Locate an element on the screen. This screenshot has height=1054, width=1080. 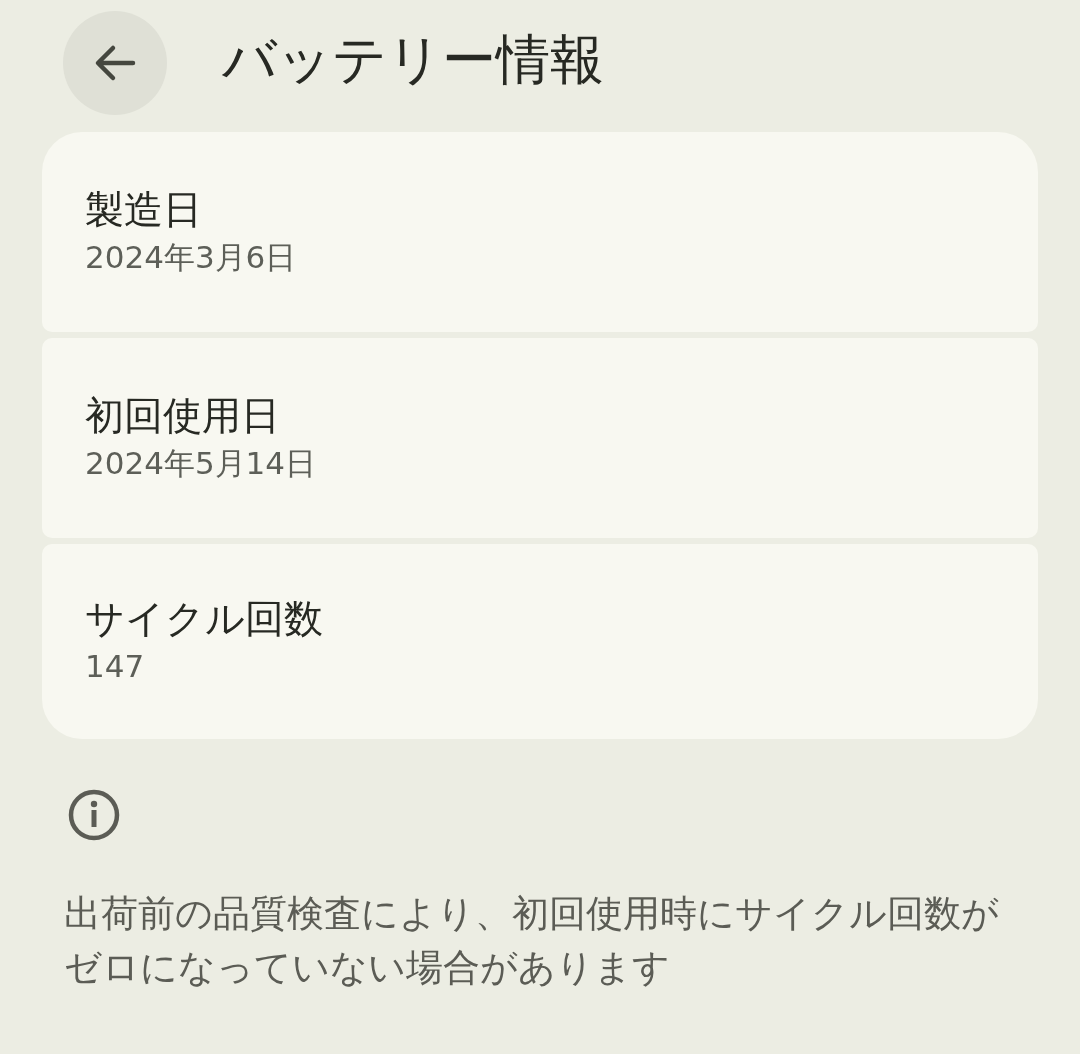
item-label: 初回使用日 is located at coordinates (182, 415).